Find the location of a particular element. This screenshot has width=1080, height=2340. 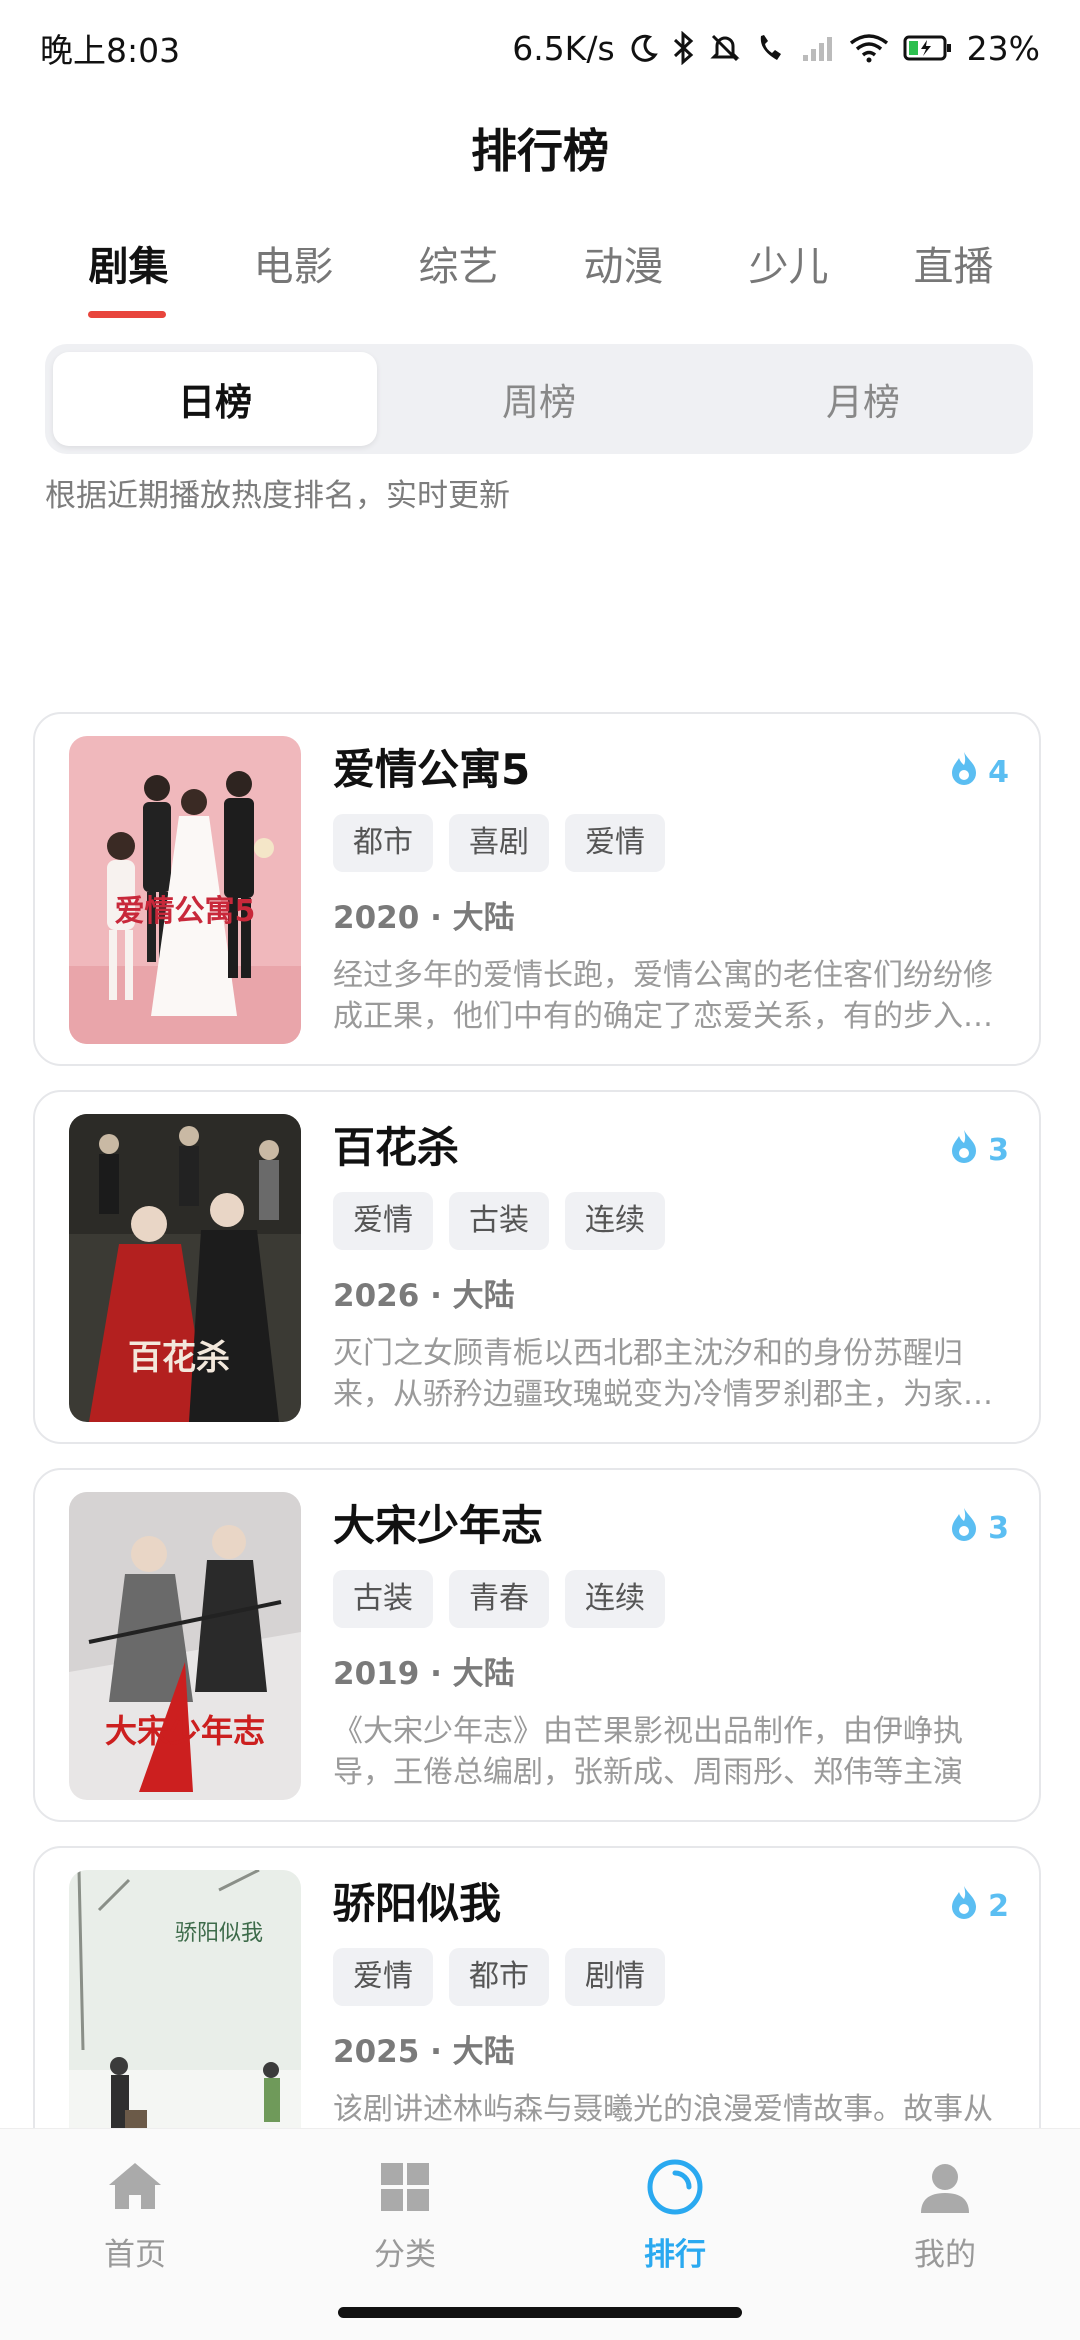

status-time: 晚上8:03 is located at coordinates (110, 50).